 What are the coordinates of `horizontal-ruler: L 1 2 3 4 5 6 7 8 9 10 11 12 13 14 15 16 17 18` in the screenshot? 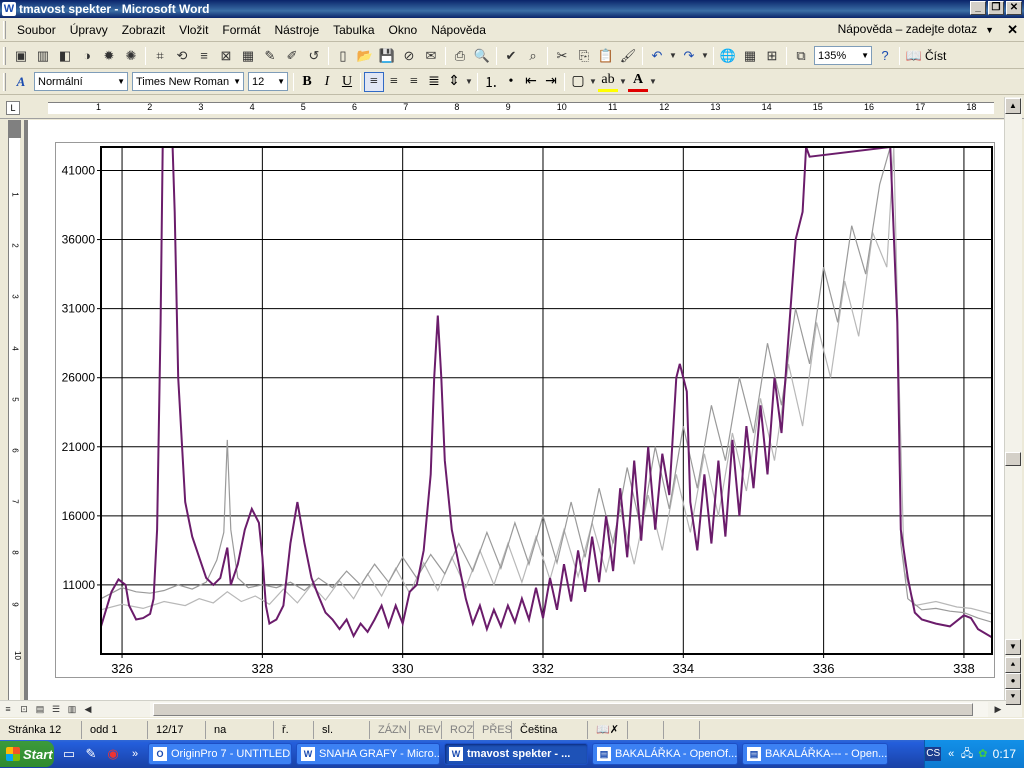 It's located at (512, 108).